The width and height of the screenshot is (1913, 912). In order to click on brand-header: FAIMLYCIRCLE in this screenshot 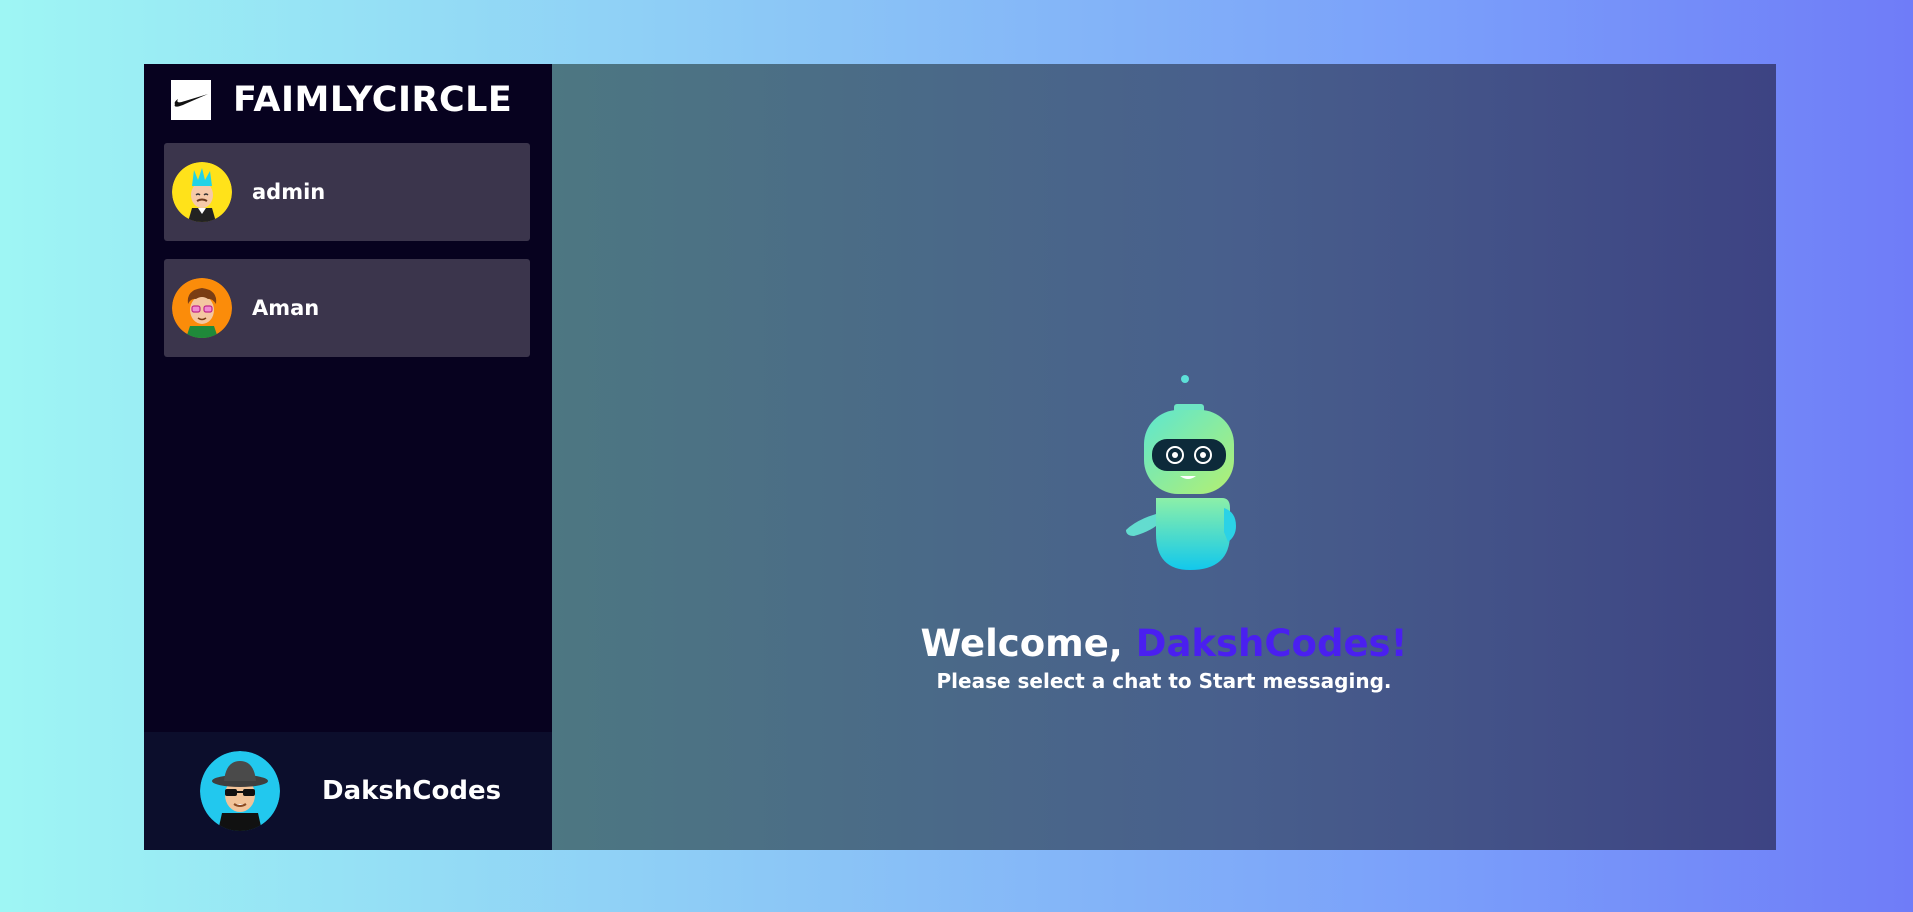, I will do `click(348, 100)`.